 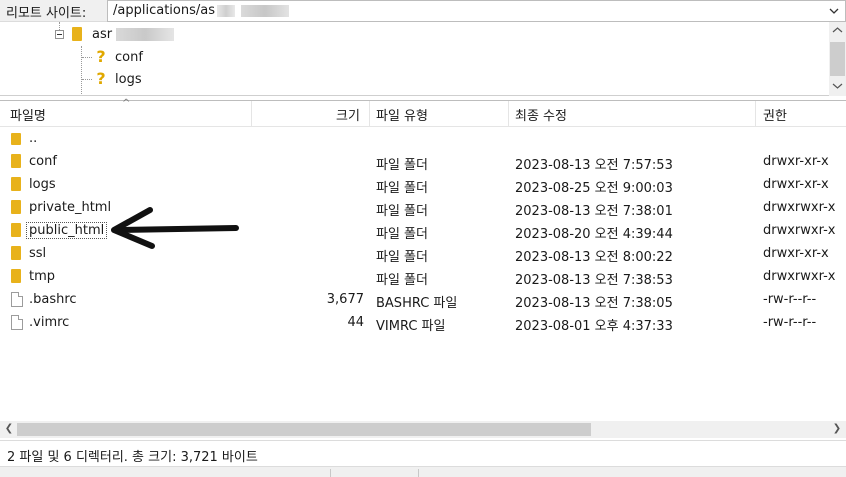 I want to click on list-horizontal-scrollbar: ❮ ❯, so click(x=423, y=429).